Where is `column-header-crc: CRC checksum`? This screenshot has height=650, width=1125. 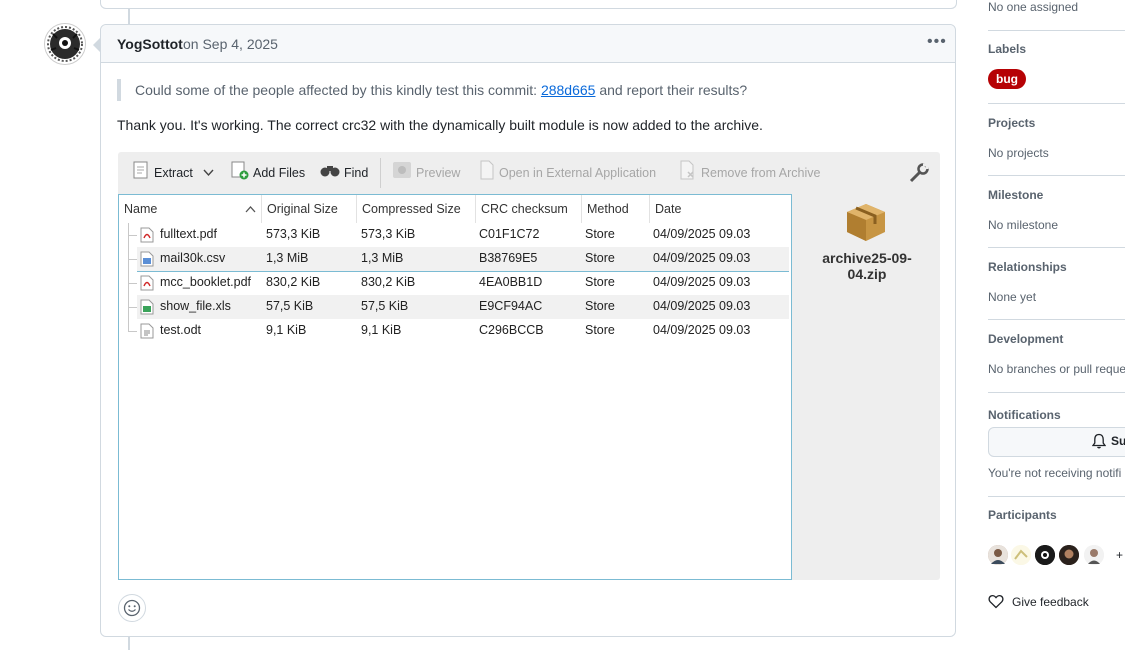
column-header-crc: CRC checksum is located at coordinates (529, 209).